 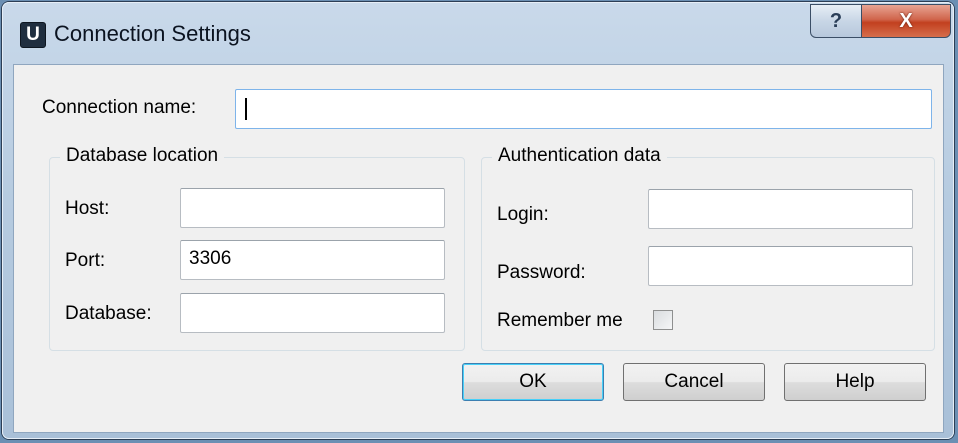 What do you see at coordinates (541, 272) in the screenshot?
I see `password-label: Password:` at bounding box center [541, 272].